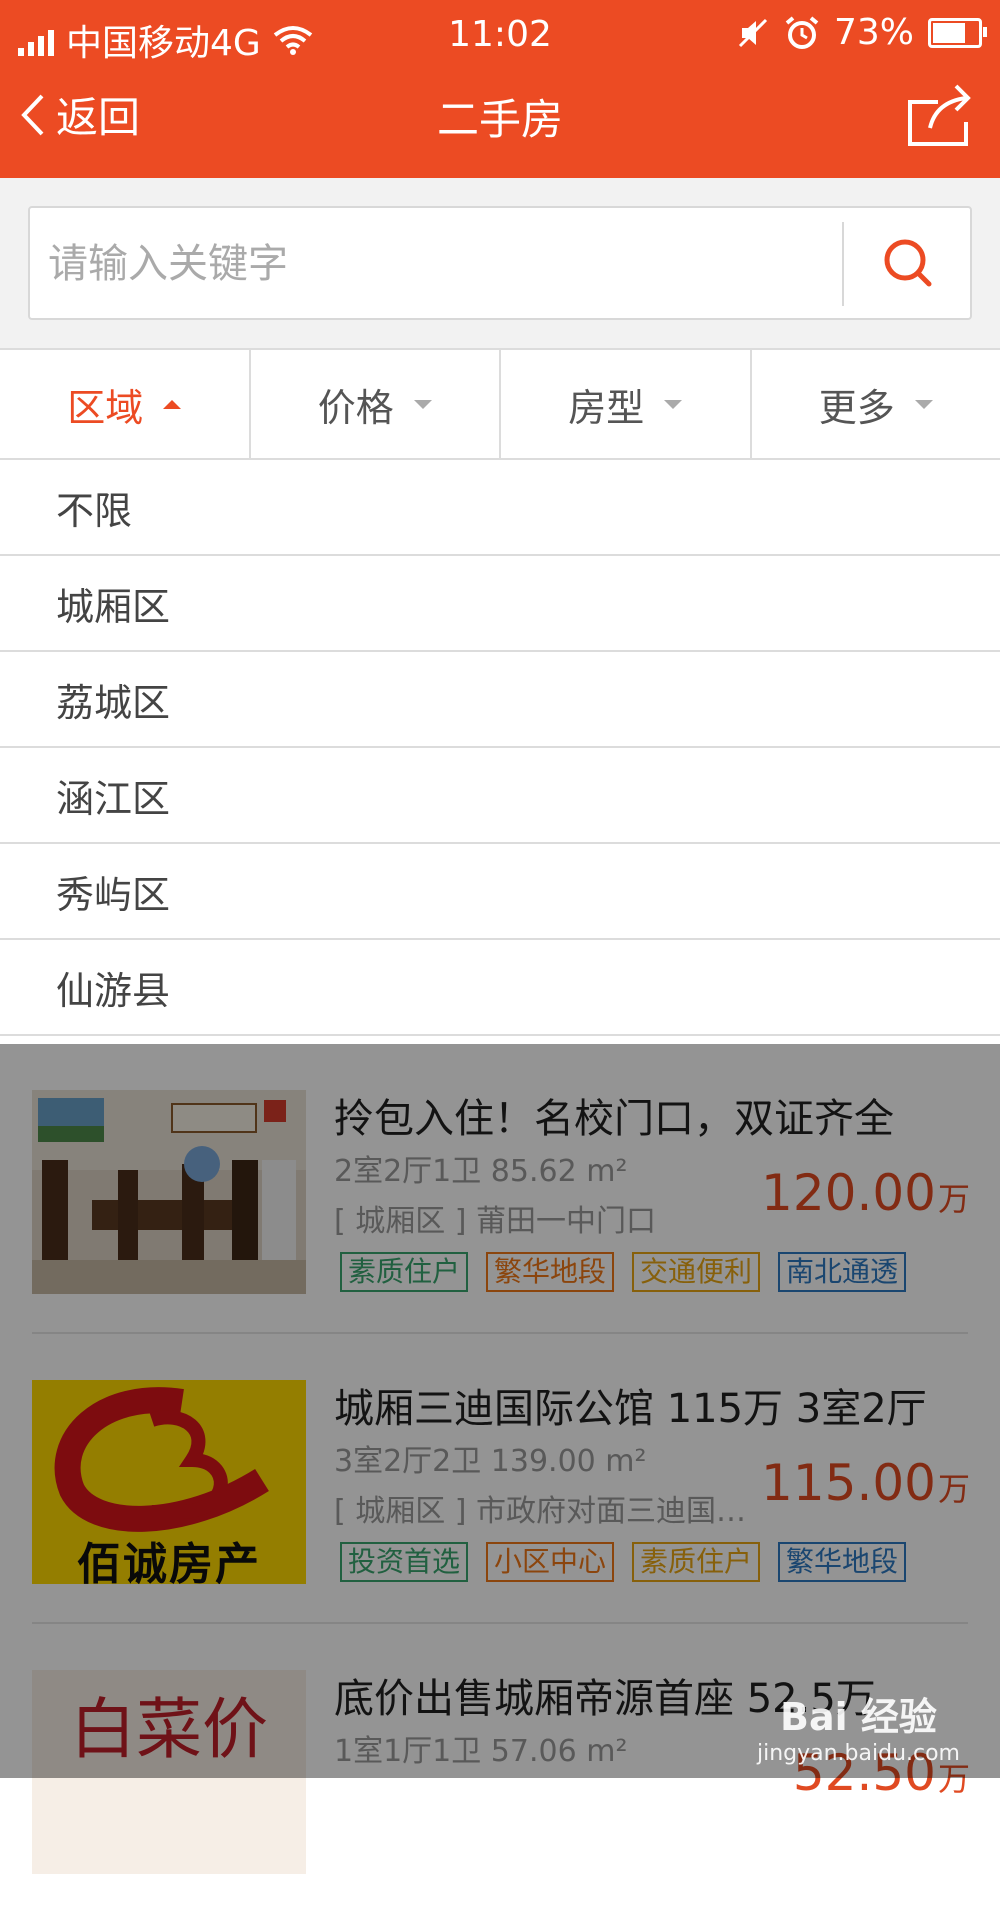 This screenshot has height=1914, width=1000. Describe the element at coordinates (500, 796) in the screenshot. I see `region-option-hanjiang: 涵江区` at that location.